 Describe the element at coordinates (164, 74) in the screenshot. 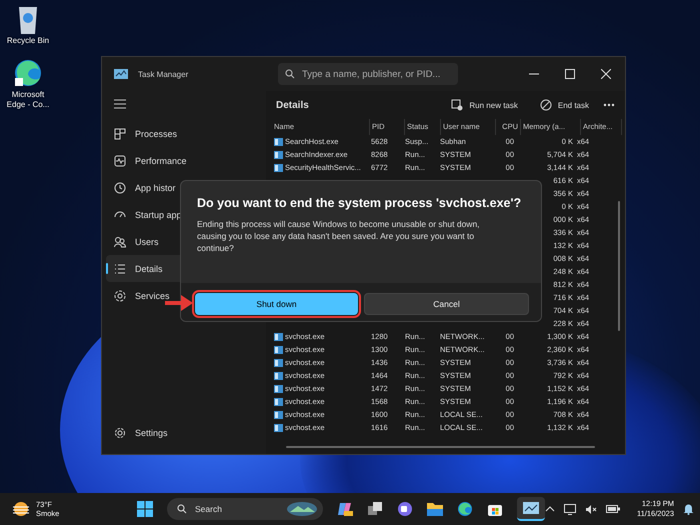

I see `window-title: Task Manager` at that location.